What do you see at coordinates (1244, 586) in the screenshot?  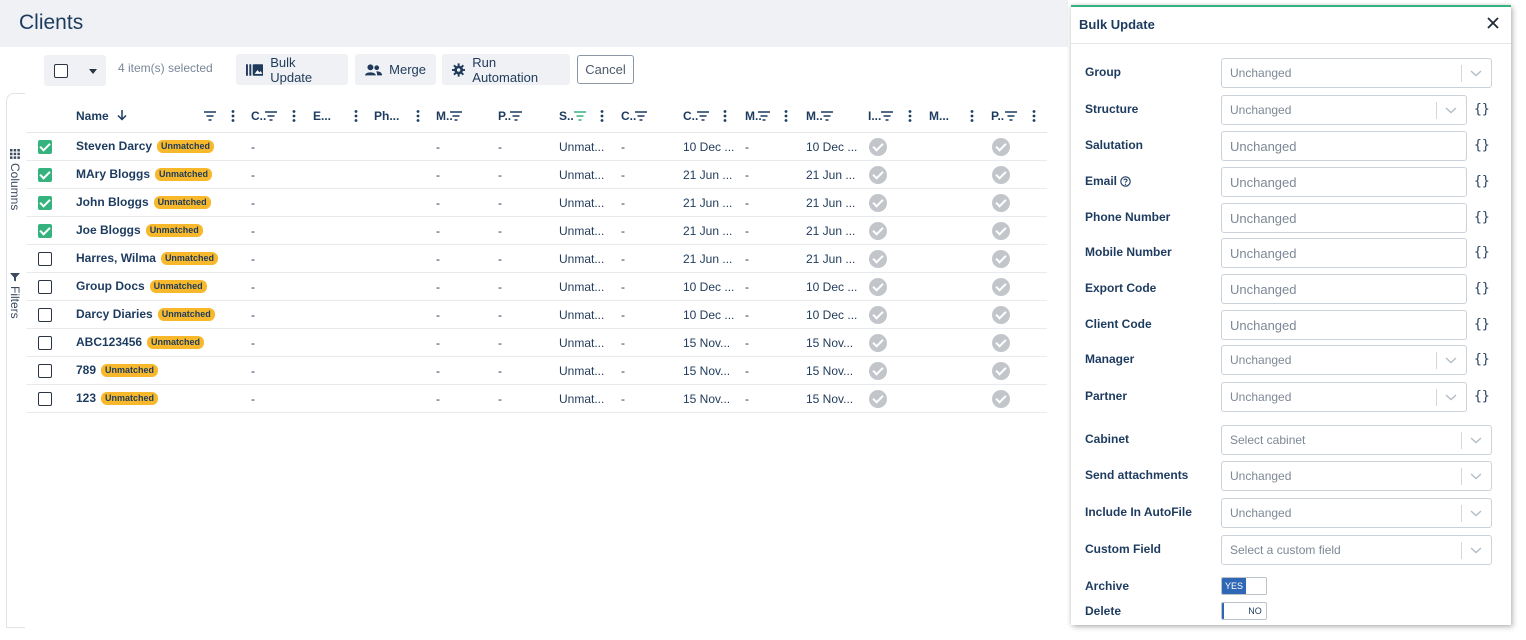 I see `archive-toggle: YES` at bounding box center [1244, 586].